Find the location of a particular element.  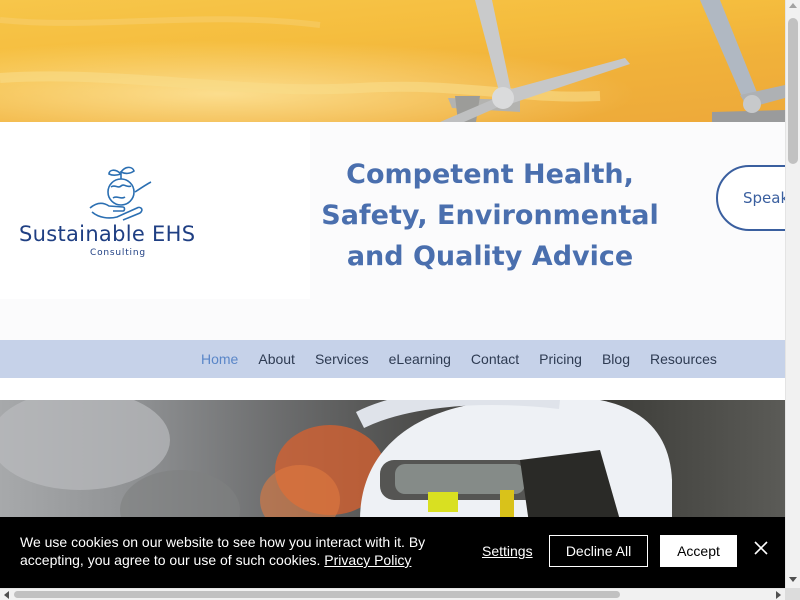

accept-button: Accept is located at coordinates (698, 551).